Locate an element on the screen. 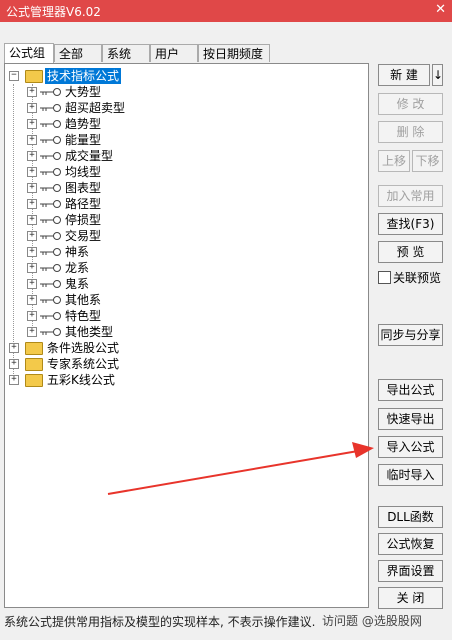 This screenshot has height=640, width=452. annotation-arrow is located at coordinates (240, 468).